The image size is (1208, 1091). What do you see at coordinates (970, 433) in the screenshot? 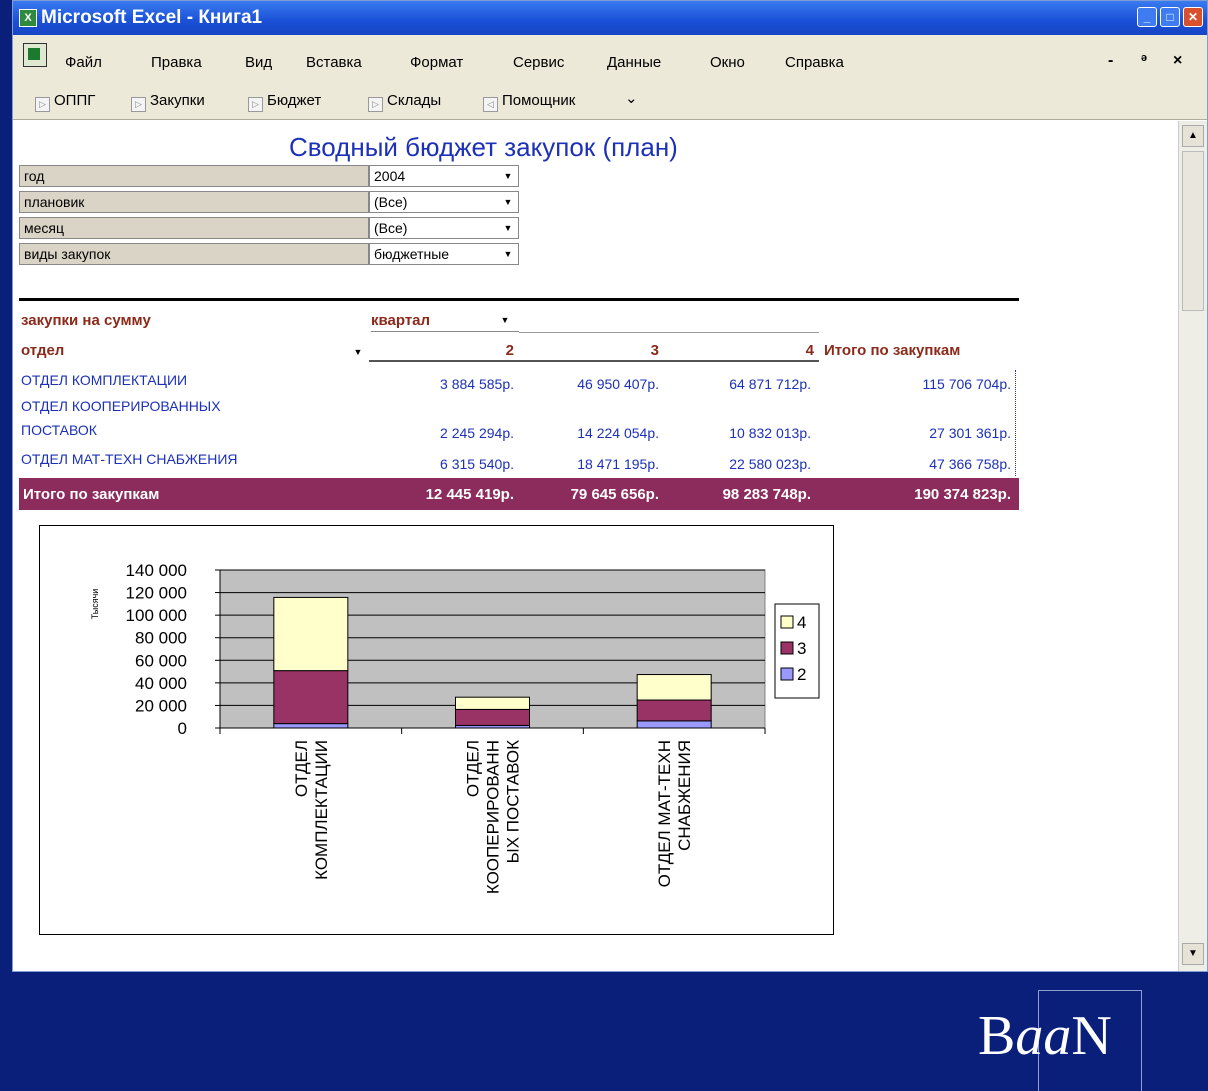
I see `value-cell-total: 27 301 361р.` at bounding box center [970, 433].